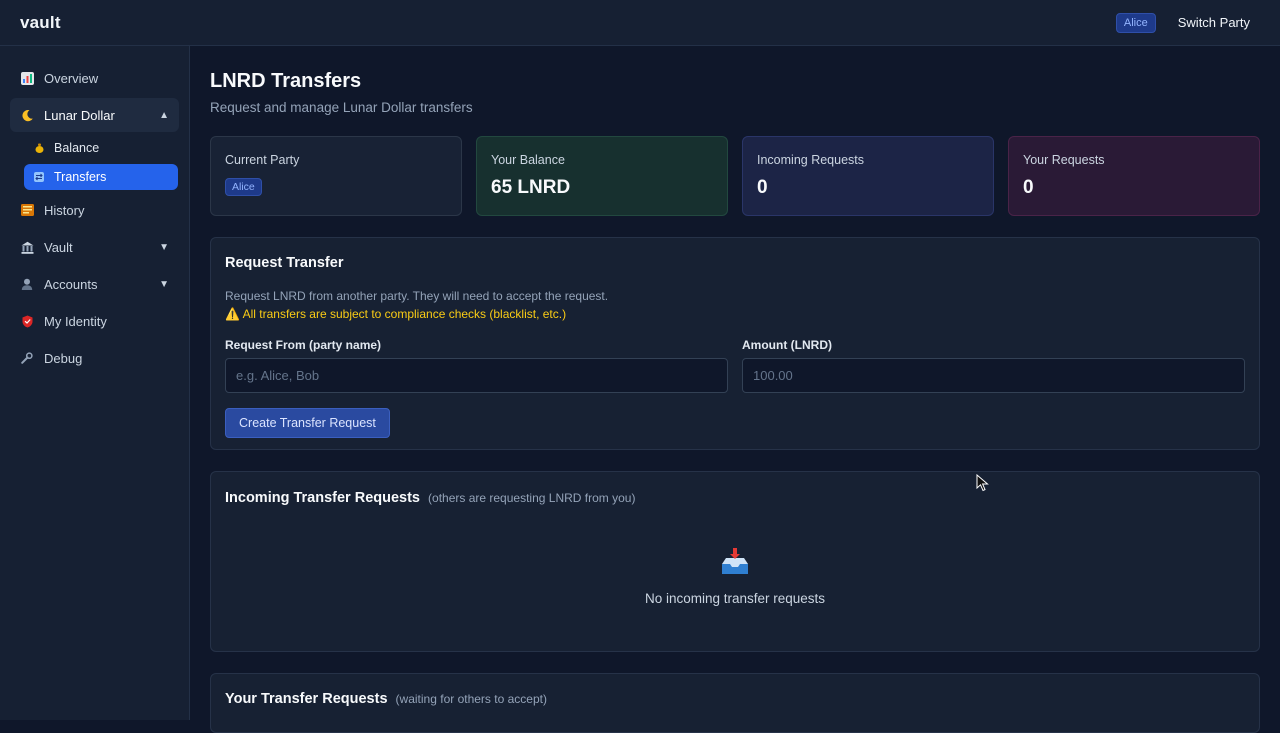  What do you see at coordinates (1134, 176) in the screenshot?
I see `stat-your-requests: Your Requests 0` at bounding box center [1134, 176].